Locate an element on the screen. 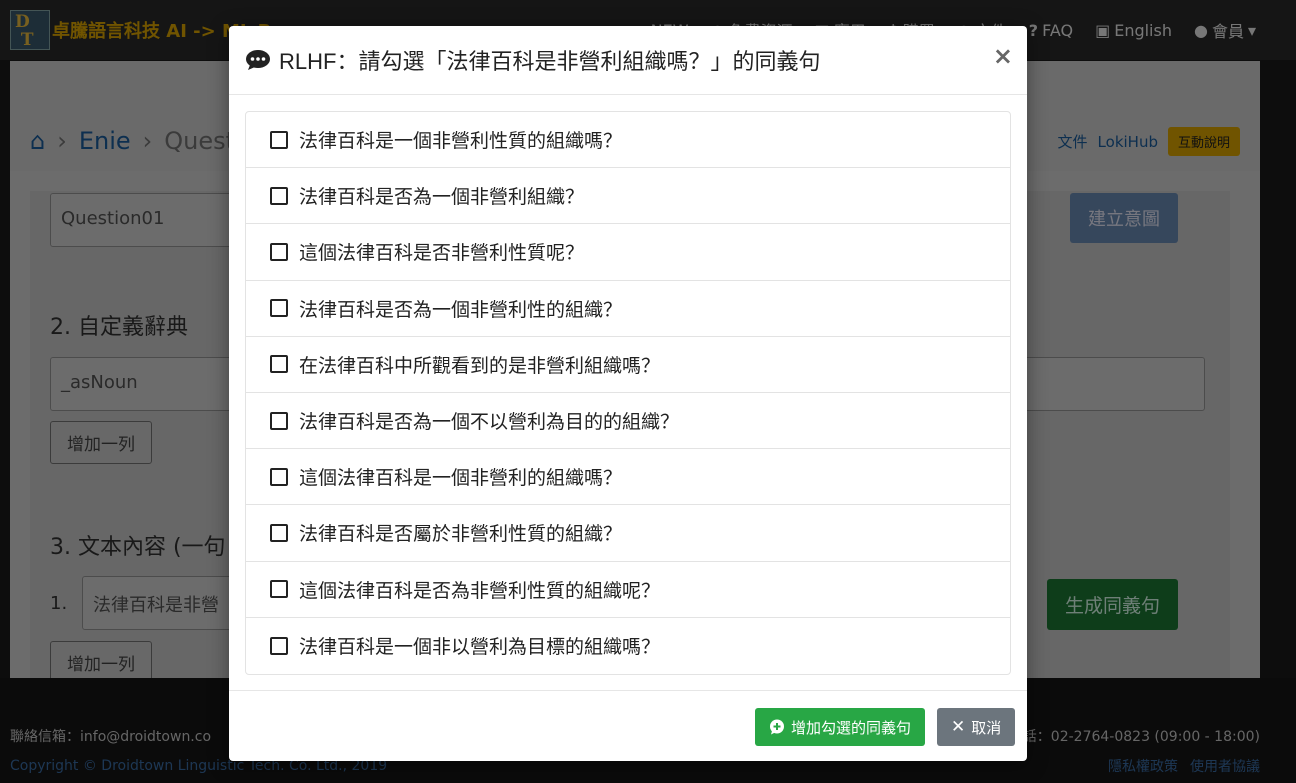 This screenshot has height=783, width=1296. cancel-button: ✕ 取消 is located at coordinates (976, 727).